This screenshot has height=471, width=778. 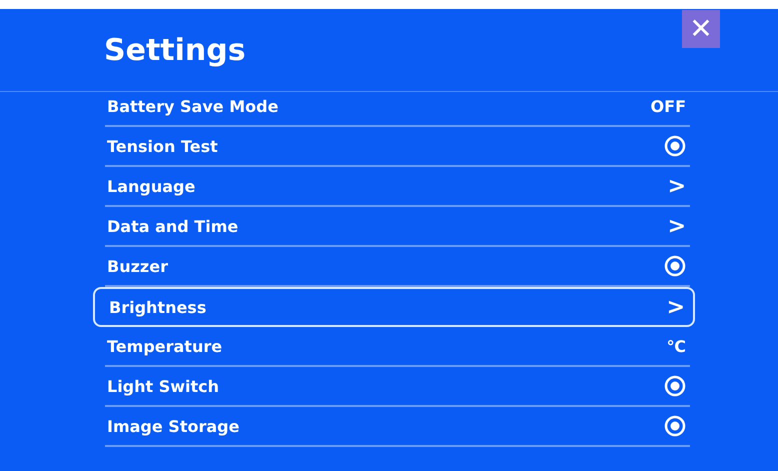 What do you see at coordinates (173, 426) in the screenshot?
I see `setting-label: Image Storage` at bounding box center [173, 426].